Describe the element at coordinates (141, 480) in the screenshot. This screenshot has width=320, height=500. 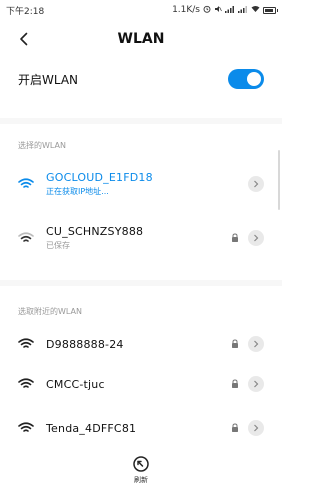
I see `refresh-label: 刷新` at that location.